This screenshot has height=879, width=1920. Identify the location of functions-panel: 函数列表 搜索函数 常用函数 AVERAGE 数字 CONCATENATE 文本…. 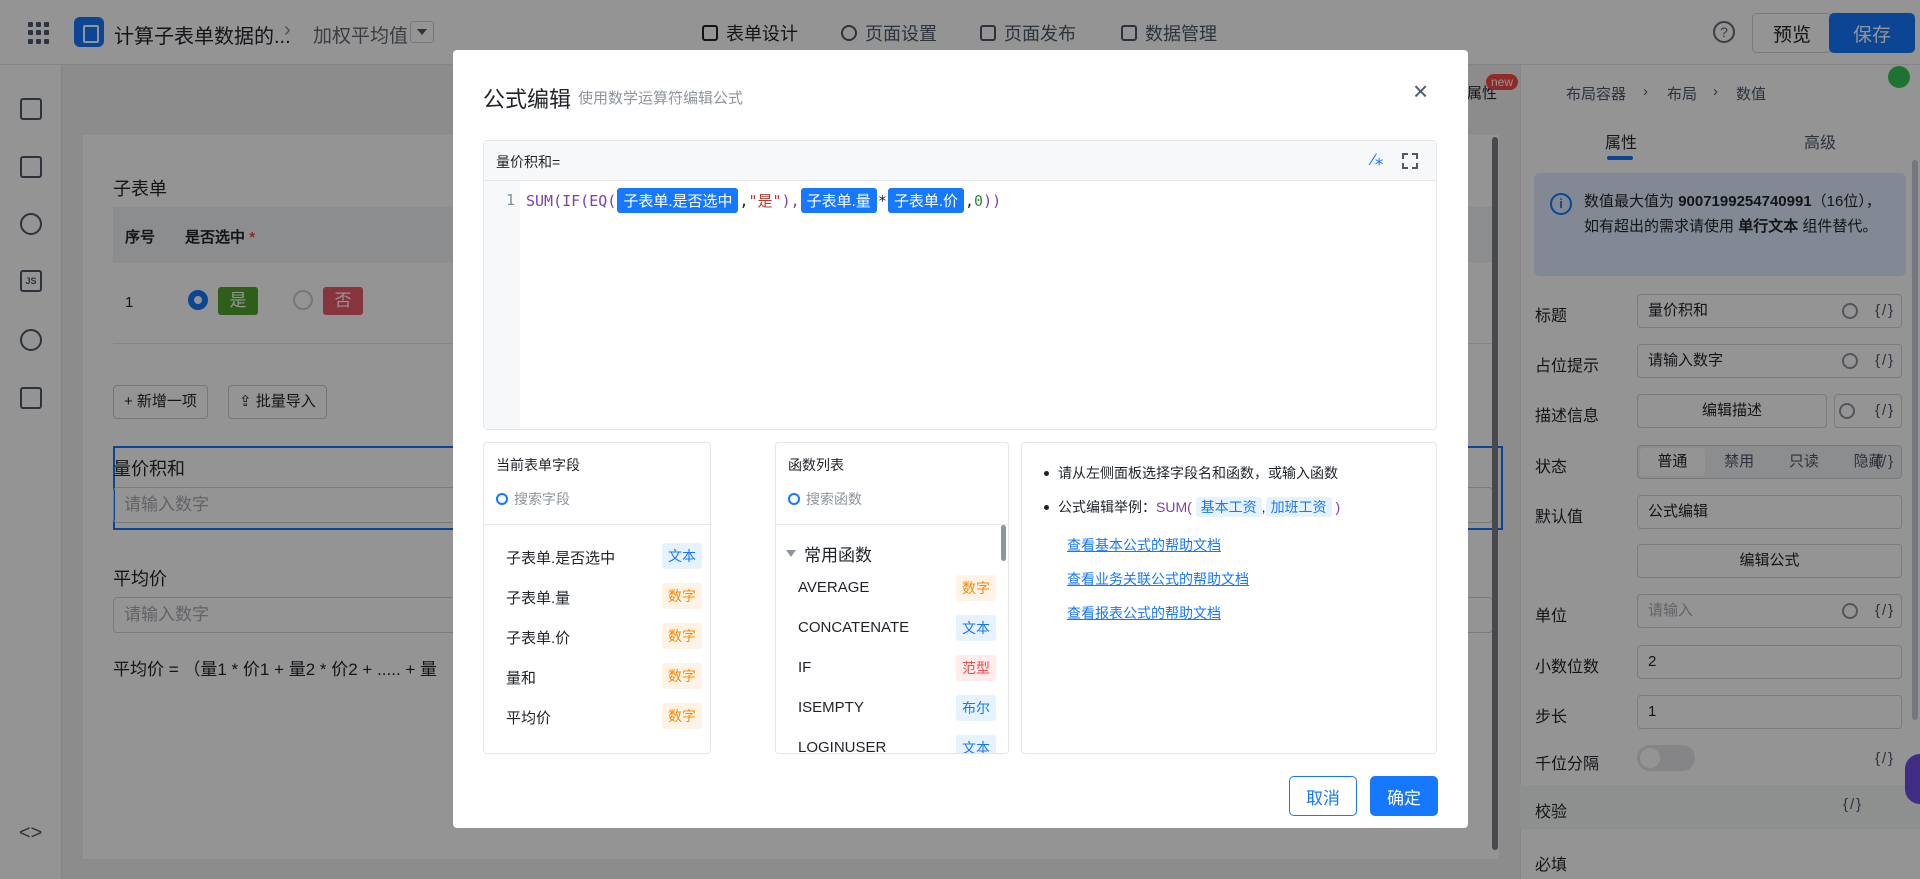
(892, 598).